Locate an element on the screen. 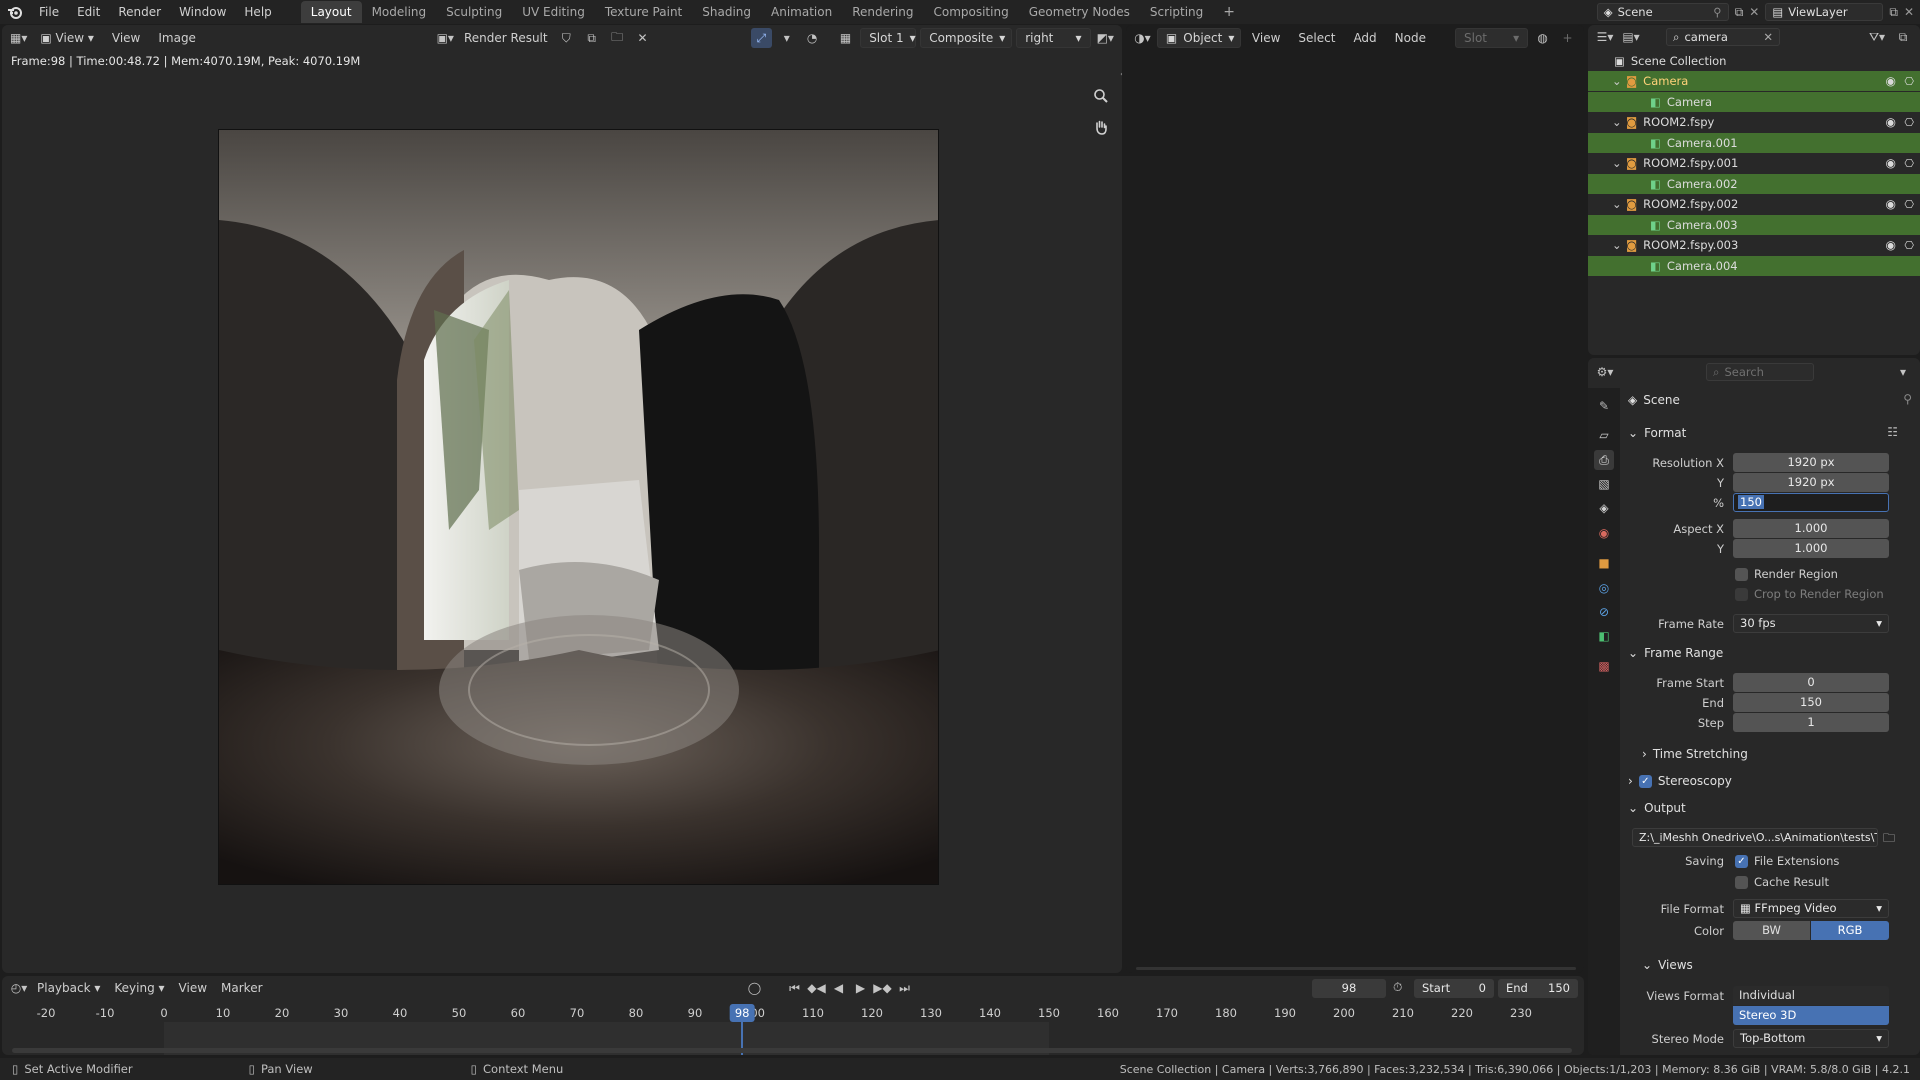 The height and width of the screenshot is (1080, 1920). aspect-x-field: 1.000 is located at coordinates (1811, 528).